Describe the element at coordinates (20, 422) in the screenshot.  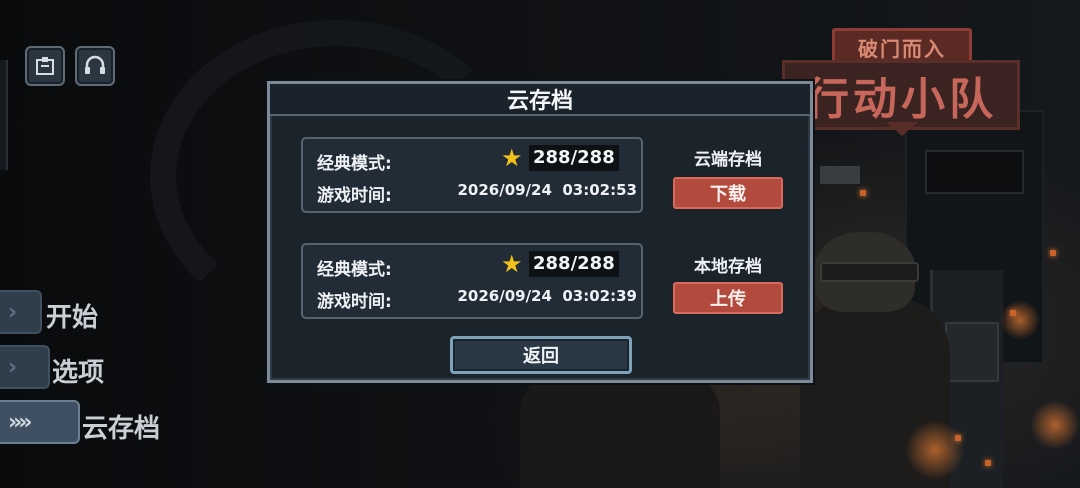
I see `double-chevron-right-icon: »»` at that location.